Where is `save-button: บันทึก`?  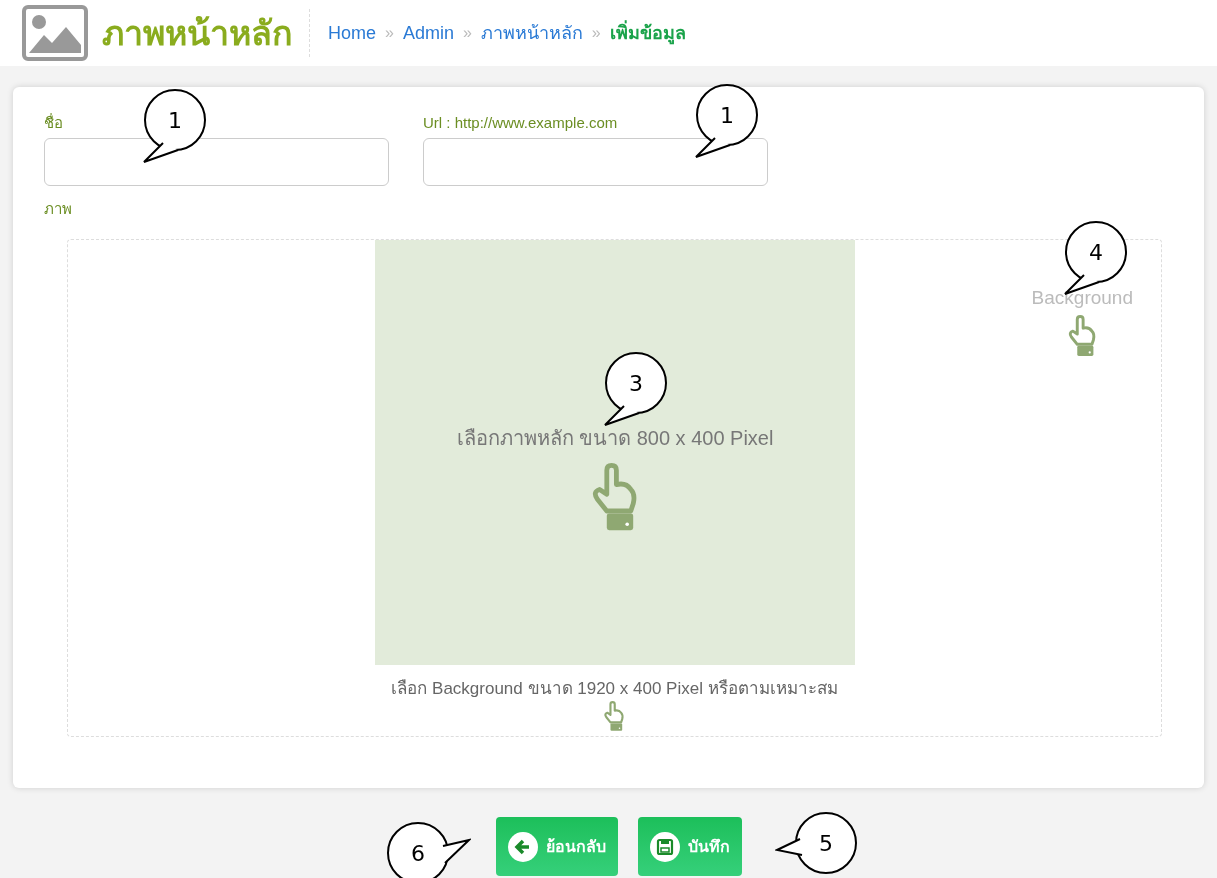
save-button: บันทึก is located at coordinates (689, 846).